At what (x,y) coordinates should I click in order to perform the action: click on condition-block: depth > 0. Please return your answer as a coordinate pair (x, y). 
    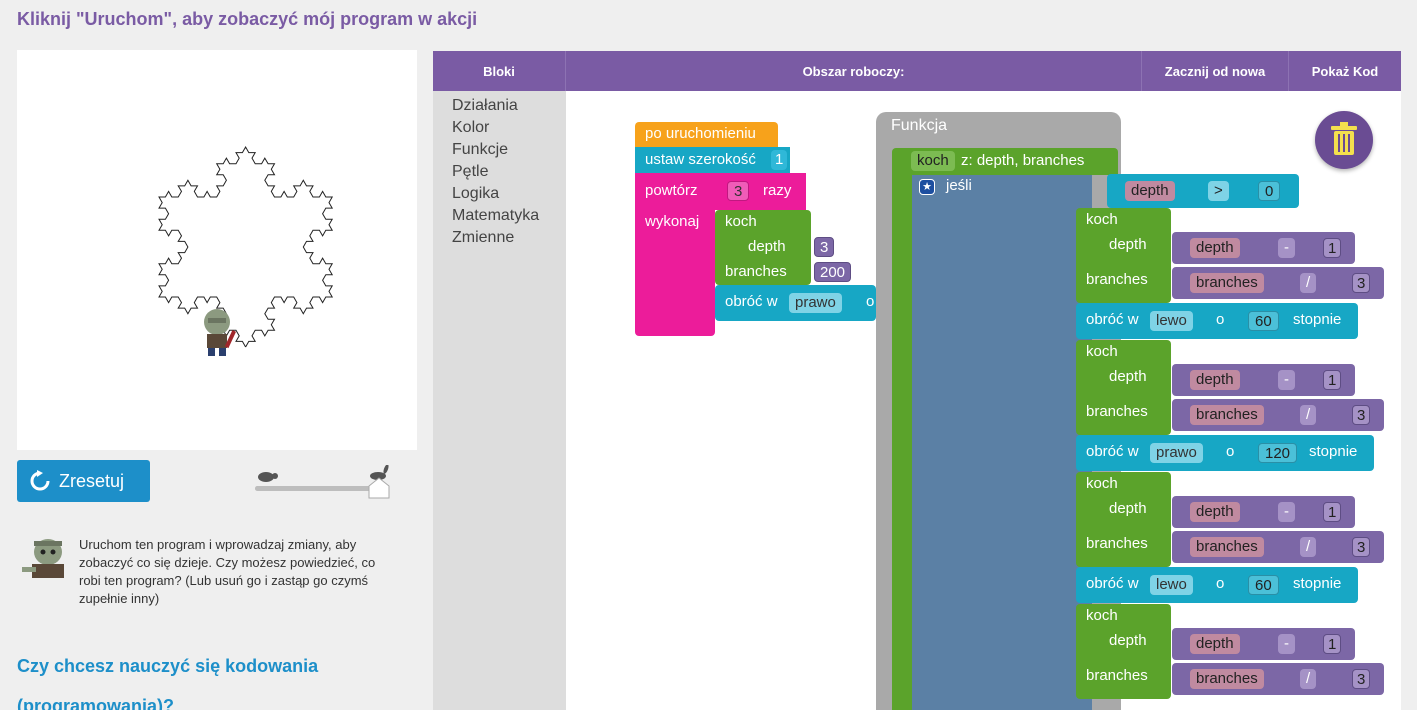
    Looking at the image, I should click on (1203, 191).